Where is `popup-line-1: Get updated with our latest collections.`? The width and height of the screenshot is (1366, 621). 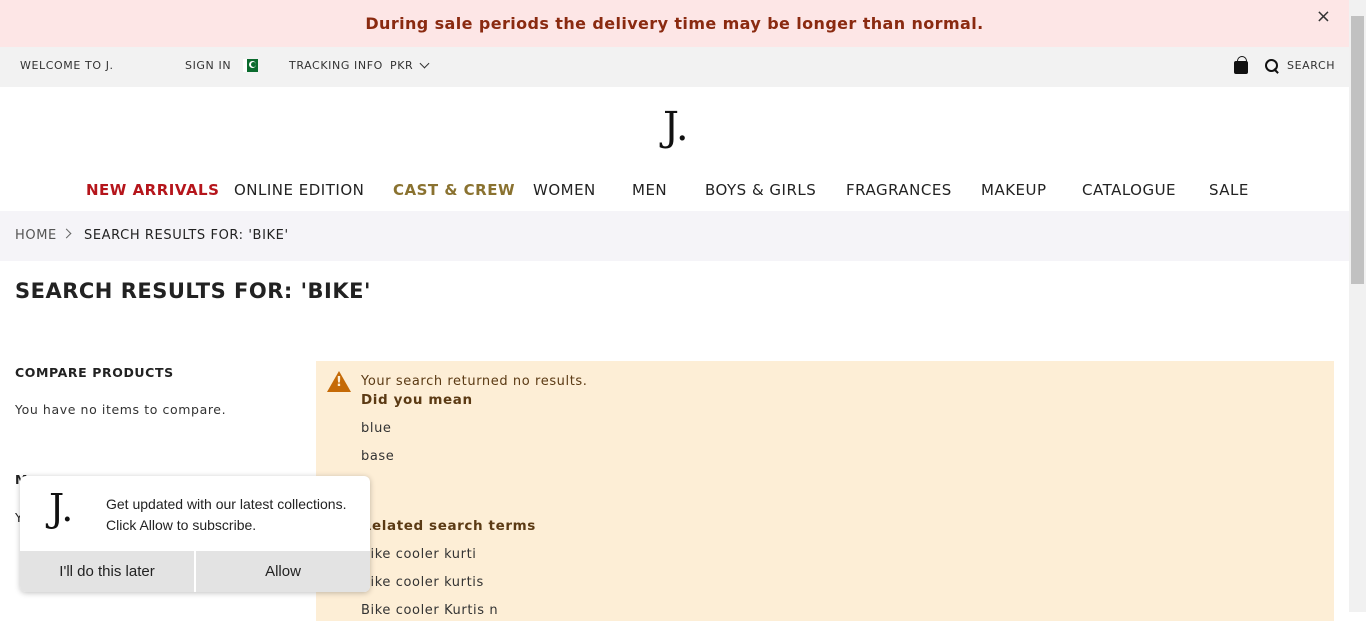
popup-line-1: Get updated with our latest collections. is located at coordinates (226, 504).